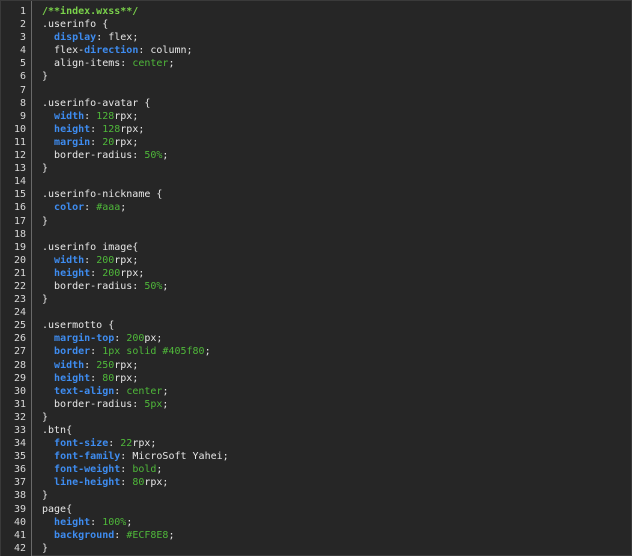 This screenshot has width=632, height=556. Describe the element at coordinates (72, 352) in the screenshot. I see `code-token: border` at that location.